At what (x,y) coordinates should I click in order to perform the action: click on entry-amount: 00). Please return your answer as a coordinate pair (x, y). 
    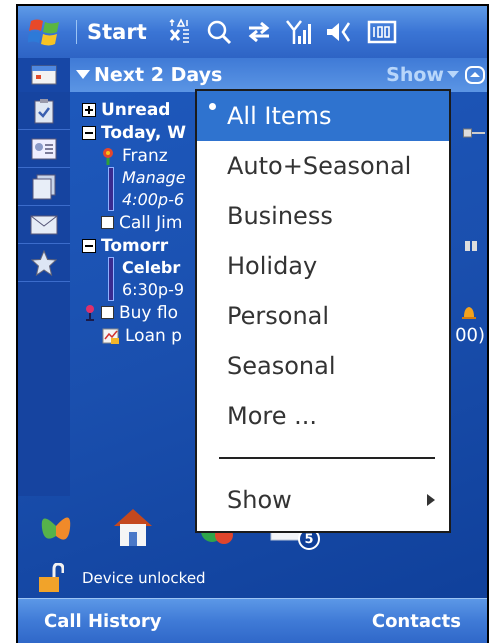
    Looking at the image, I should click on (470, 335).